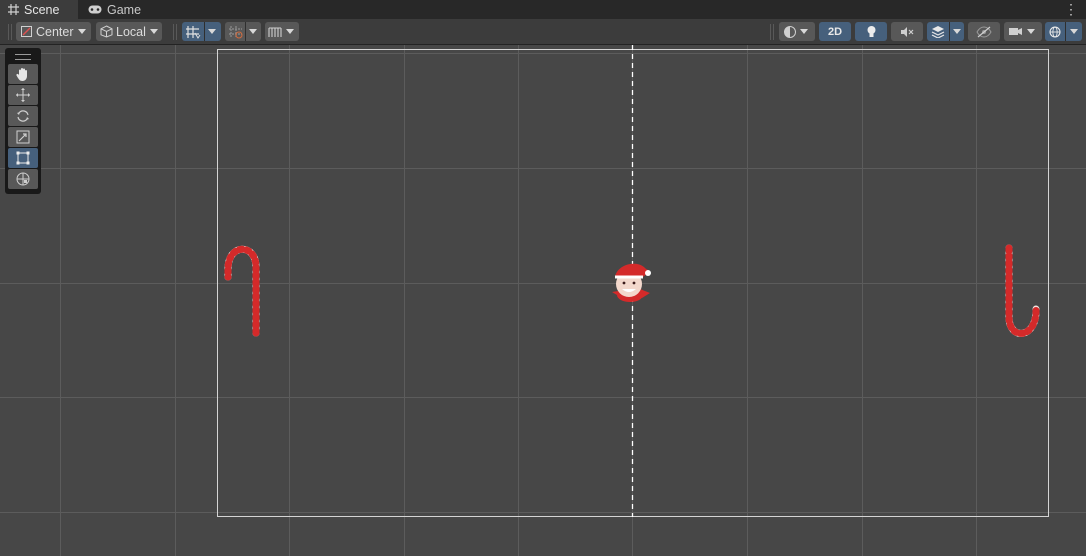  I want to click on move-tool-icon, so click(23, 95).